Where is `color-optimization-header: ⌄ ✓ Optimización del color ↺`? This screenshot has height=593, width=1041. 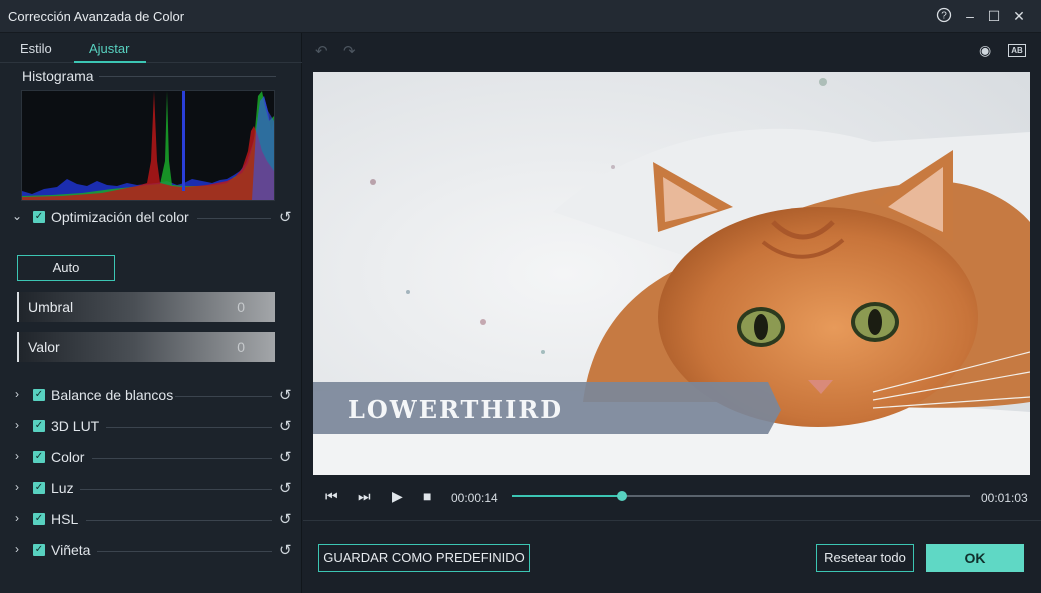 color-optimization-header: ⌄ ✓ Optimización del color ↺ is located at coordinates (151, 218).